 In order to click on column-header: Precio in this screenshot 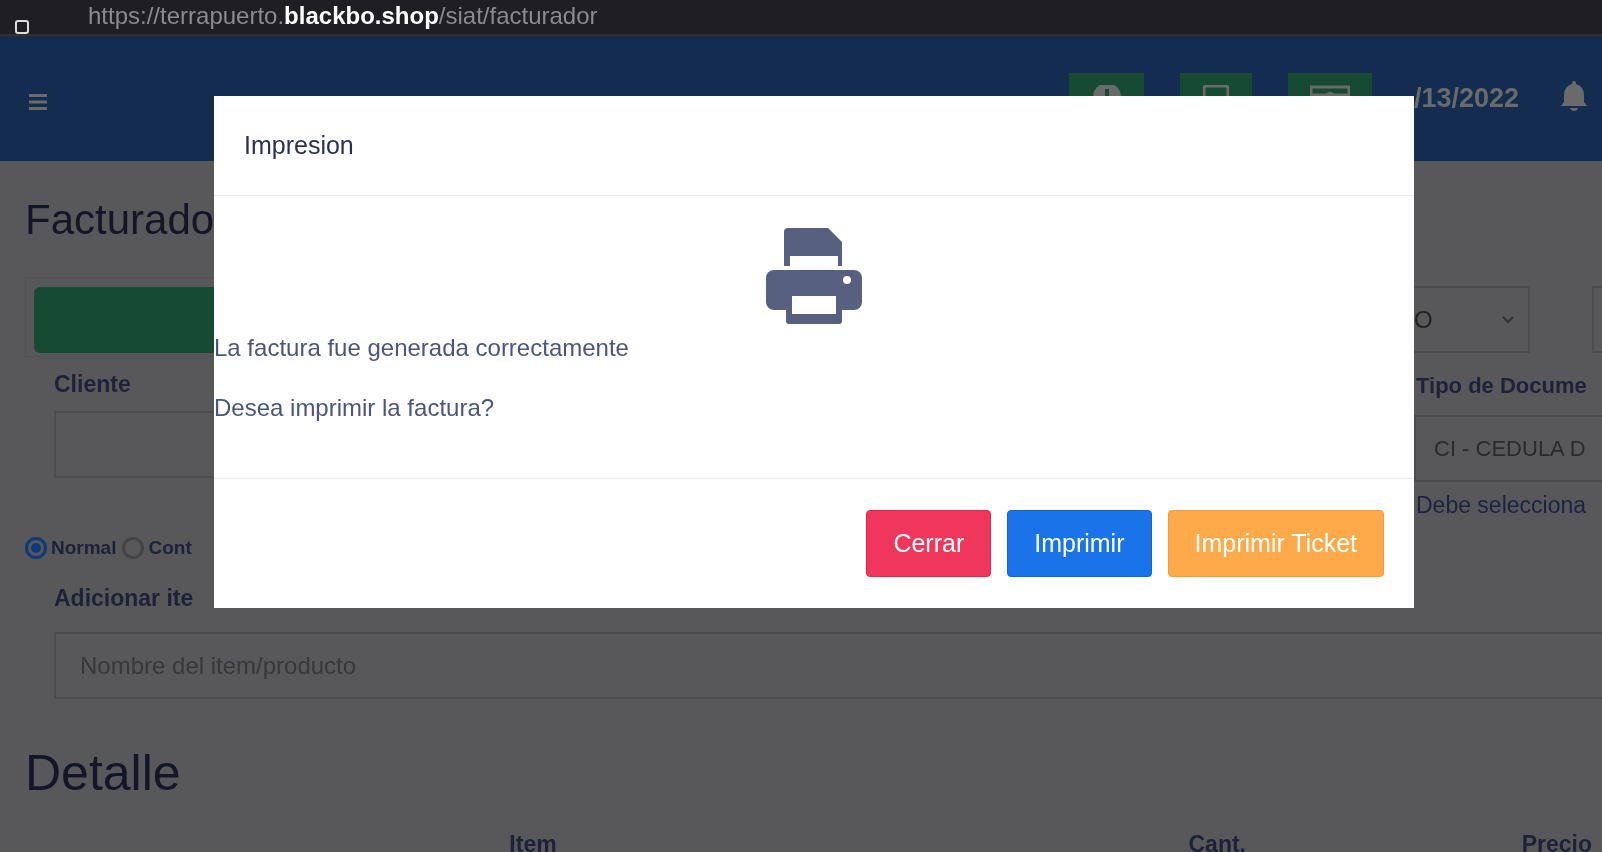, I will do `click(1556, 841)`.